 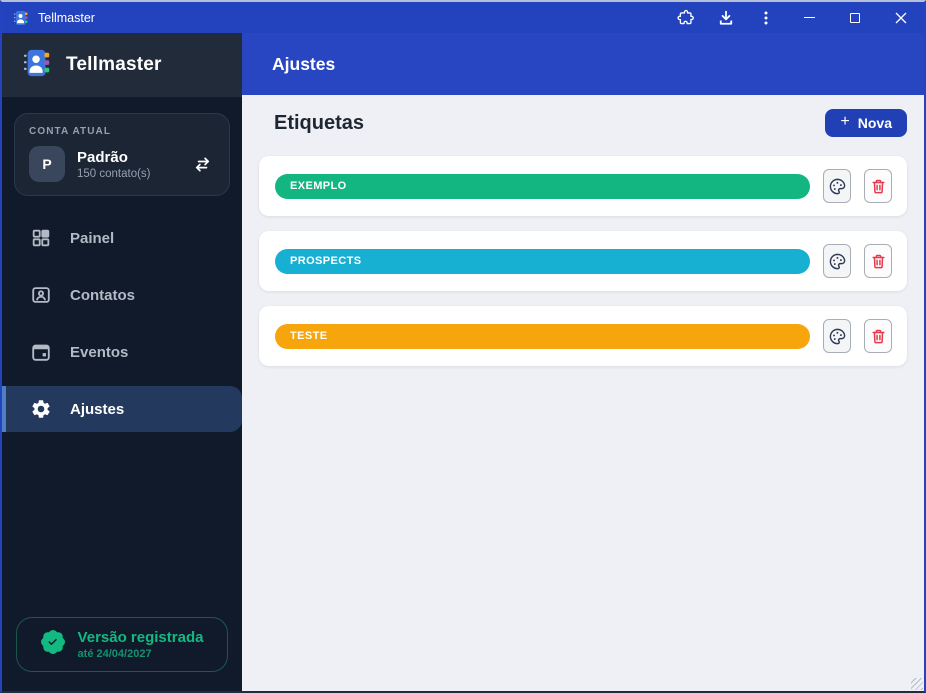 What do you see at coordinates (542, 186) in the screenshot?
I see `label-pill: EXEMPLO` at bounding box center [542, 186].